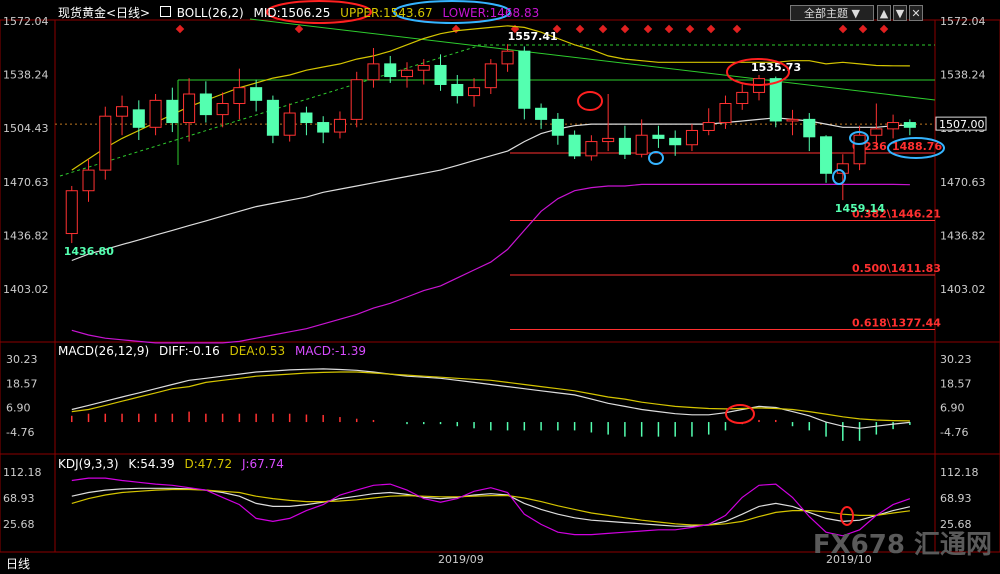 This screenshot has width=1000, height=574. Describe the element at coordinates (104, 351) in the screenshot. I see `macd-name: MACD(26,12,9)` at that location.